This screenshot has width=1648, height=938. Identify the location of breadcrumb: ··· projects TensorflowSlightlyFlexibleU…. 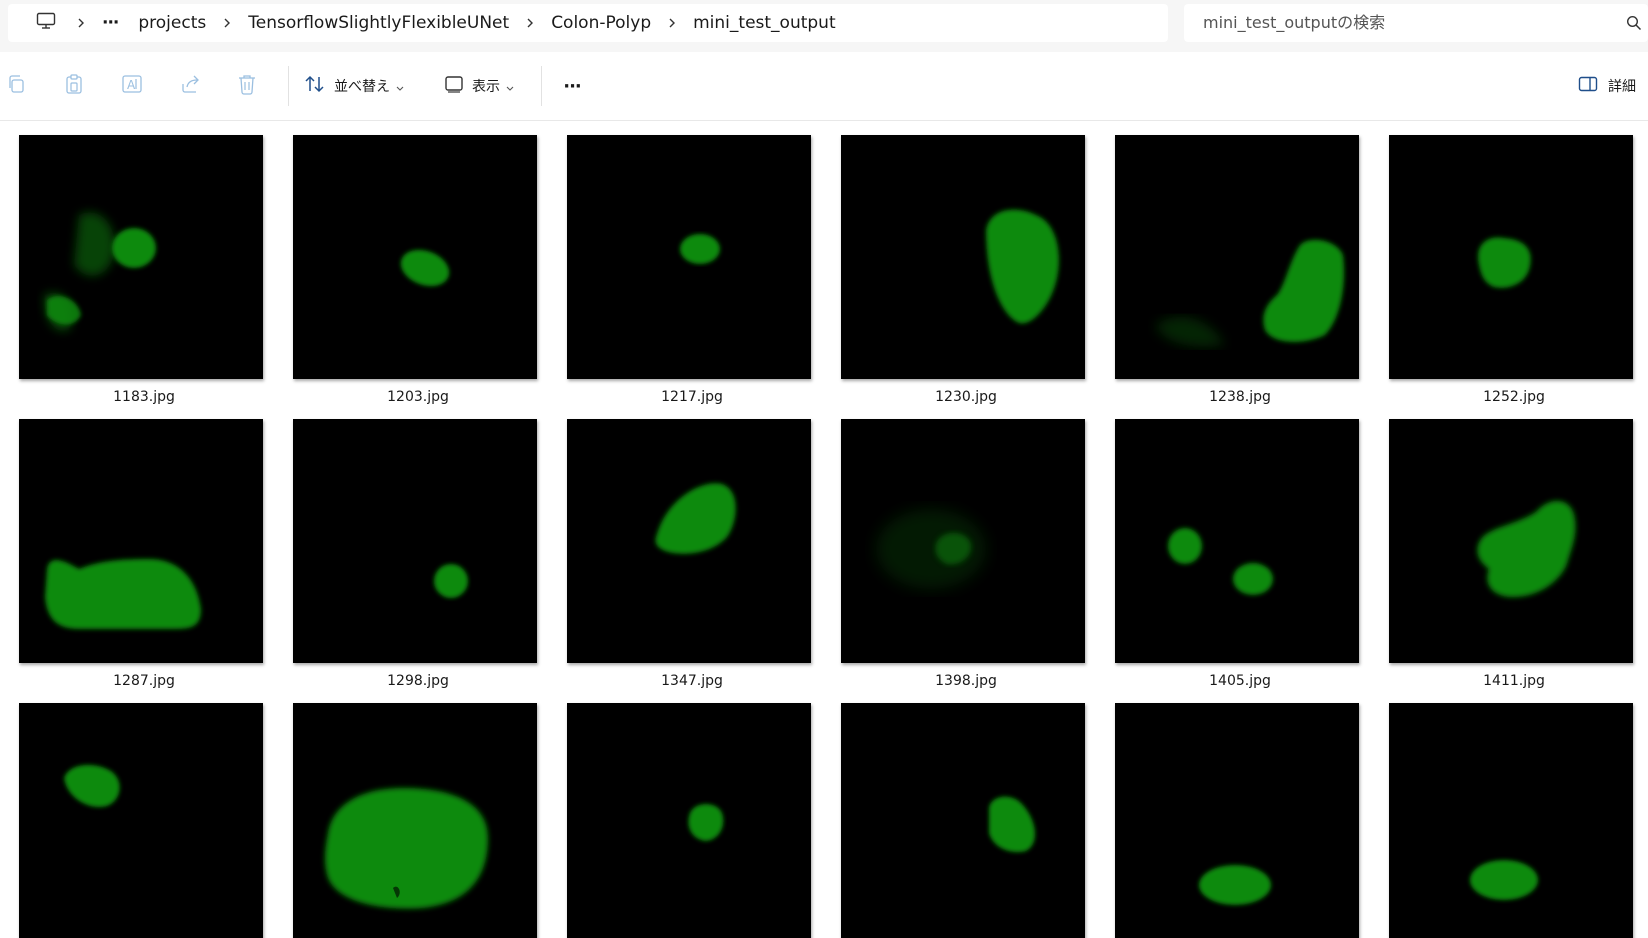
(588, 23).